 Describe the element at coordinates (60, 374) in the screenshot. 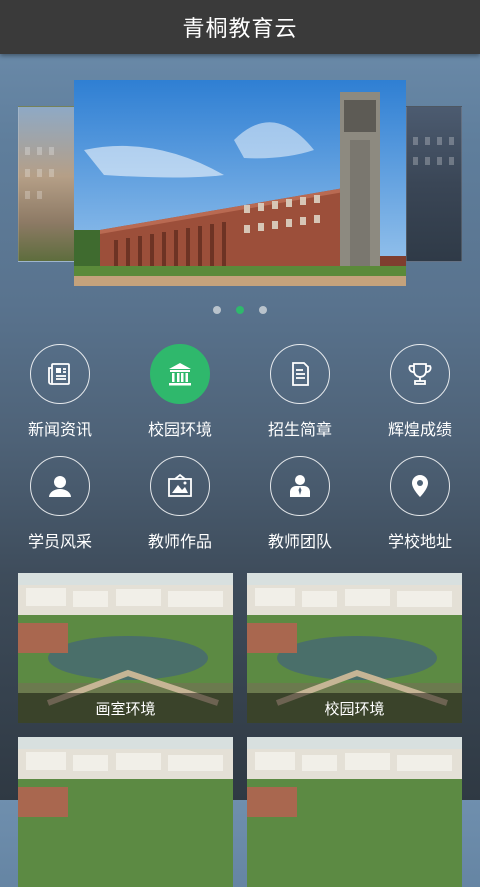

I see `newspaper-icon` at that location.